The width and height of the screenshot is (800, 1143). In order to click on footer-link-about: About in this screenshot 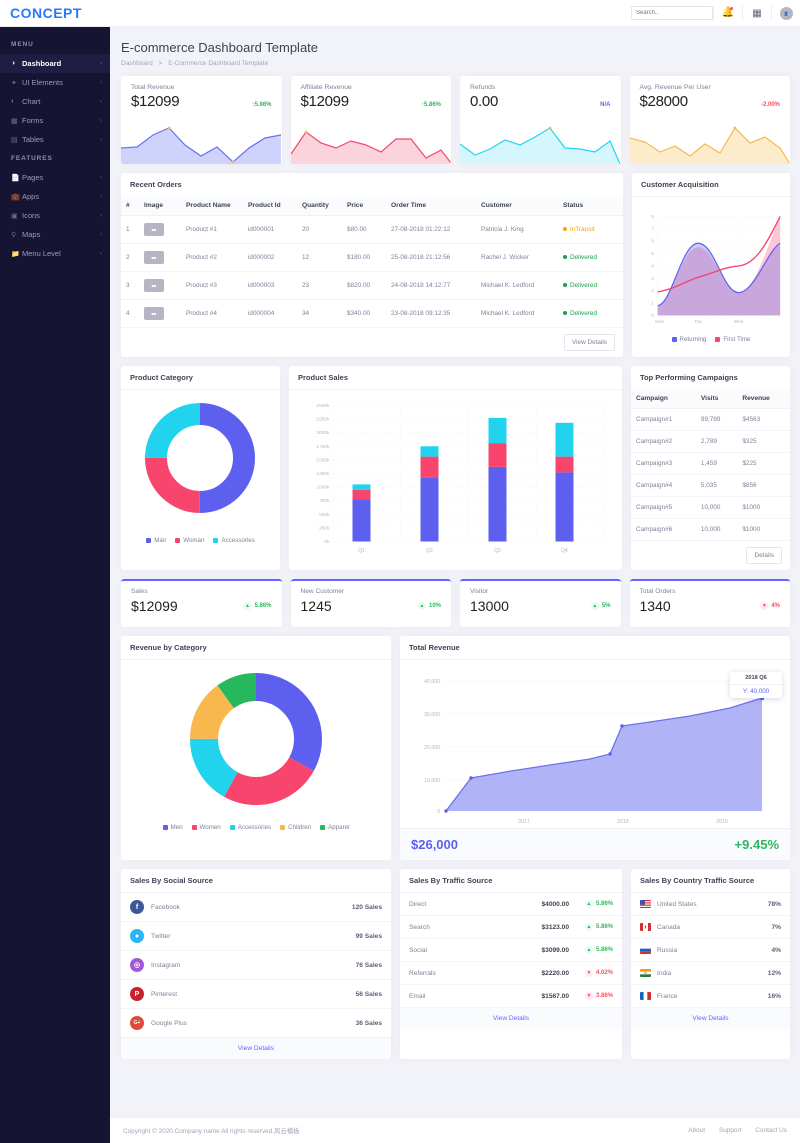, I will do `click(696, 1130)`.